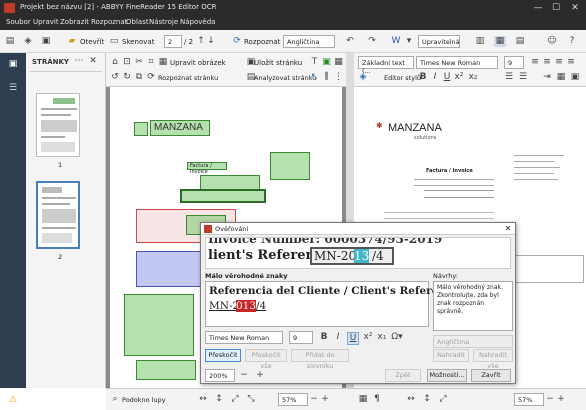 The height and width of the screenshot is (410, 586). I want to click on table-insert-icon: ▦, so click(561, 77).